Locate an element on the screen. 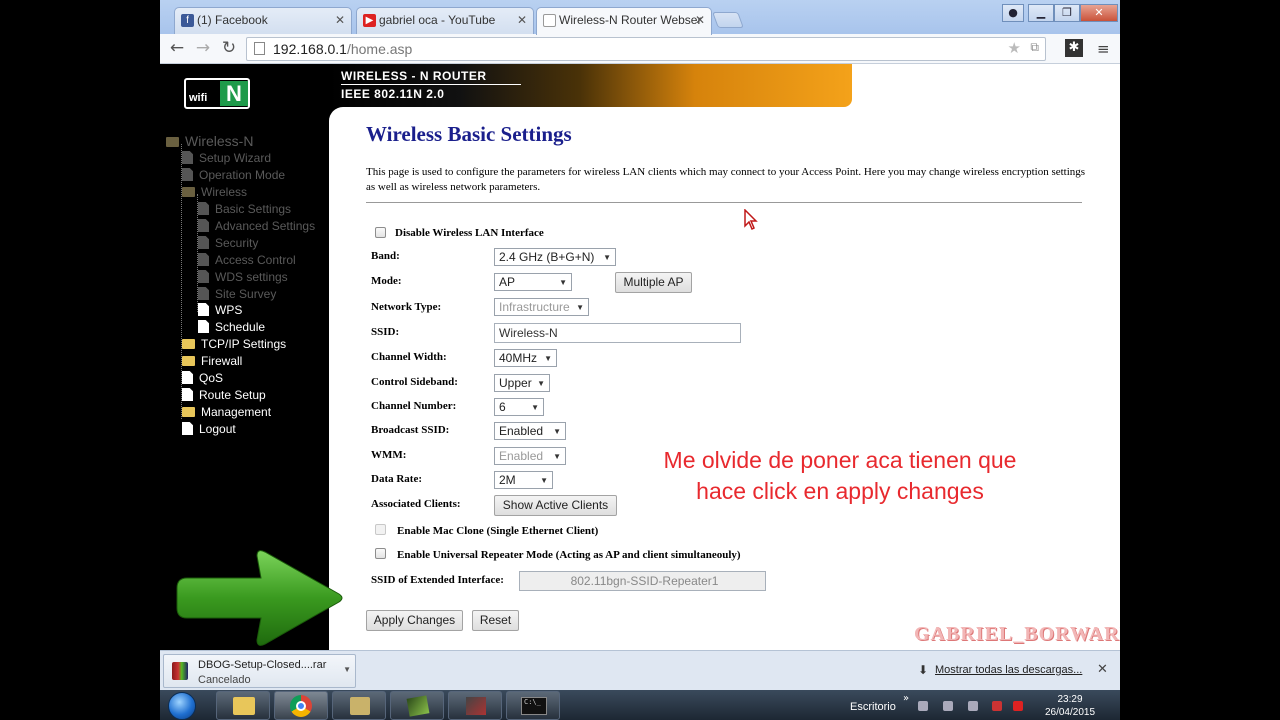 The height and width of the screenshot is (720, 1280). sidebar-item-label: TCP/IP Settings is located at coordinates (244, 344).